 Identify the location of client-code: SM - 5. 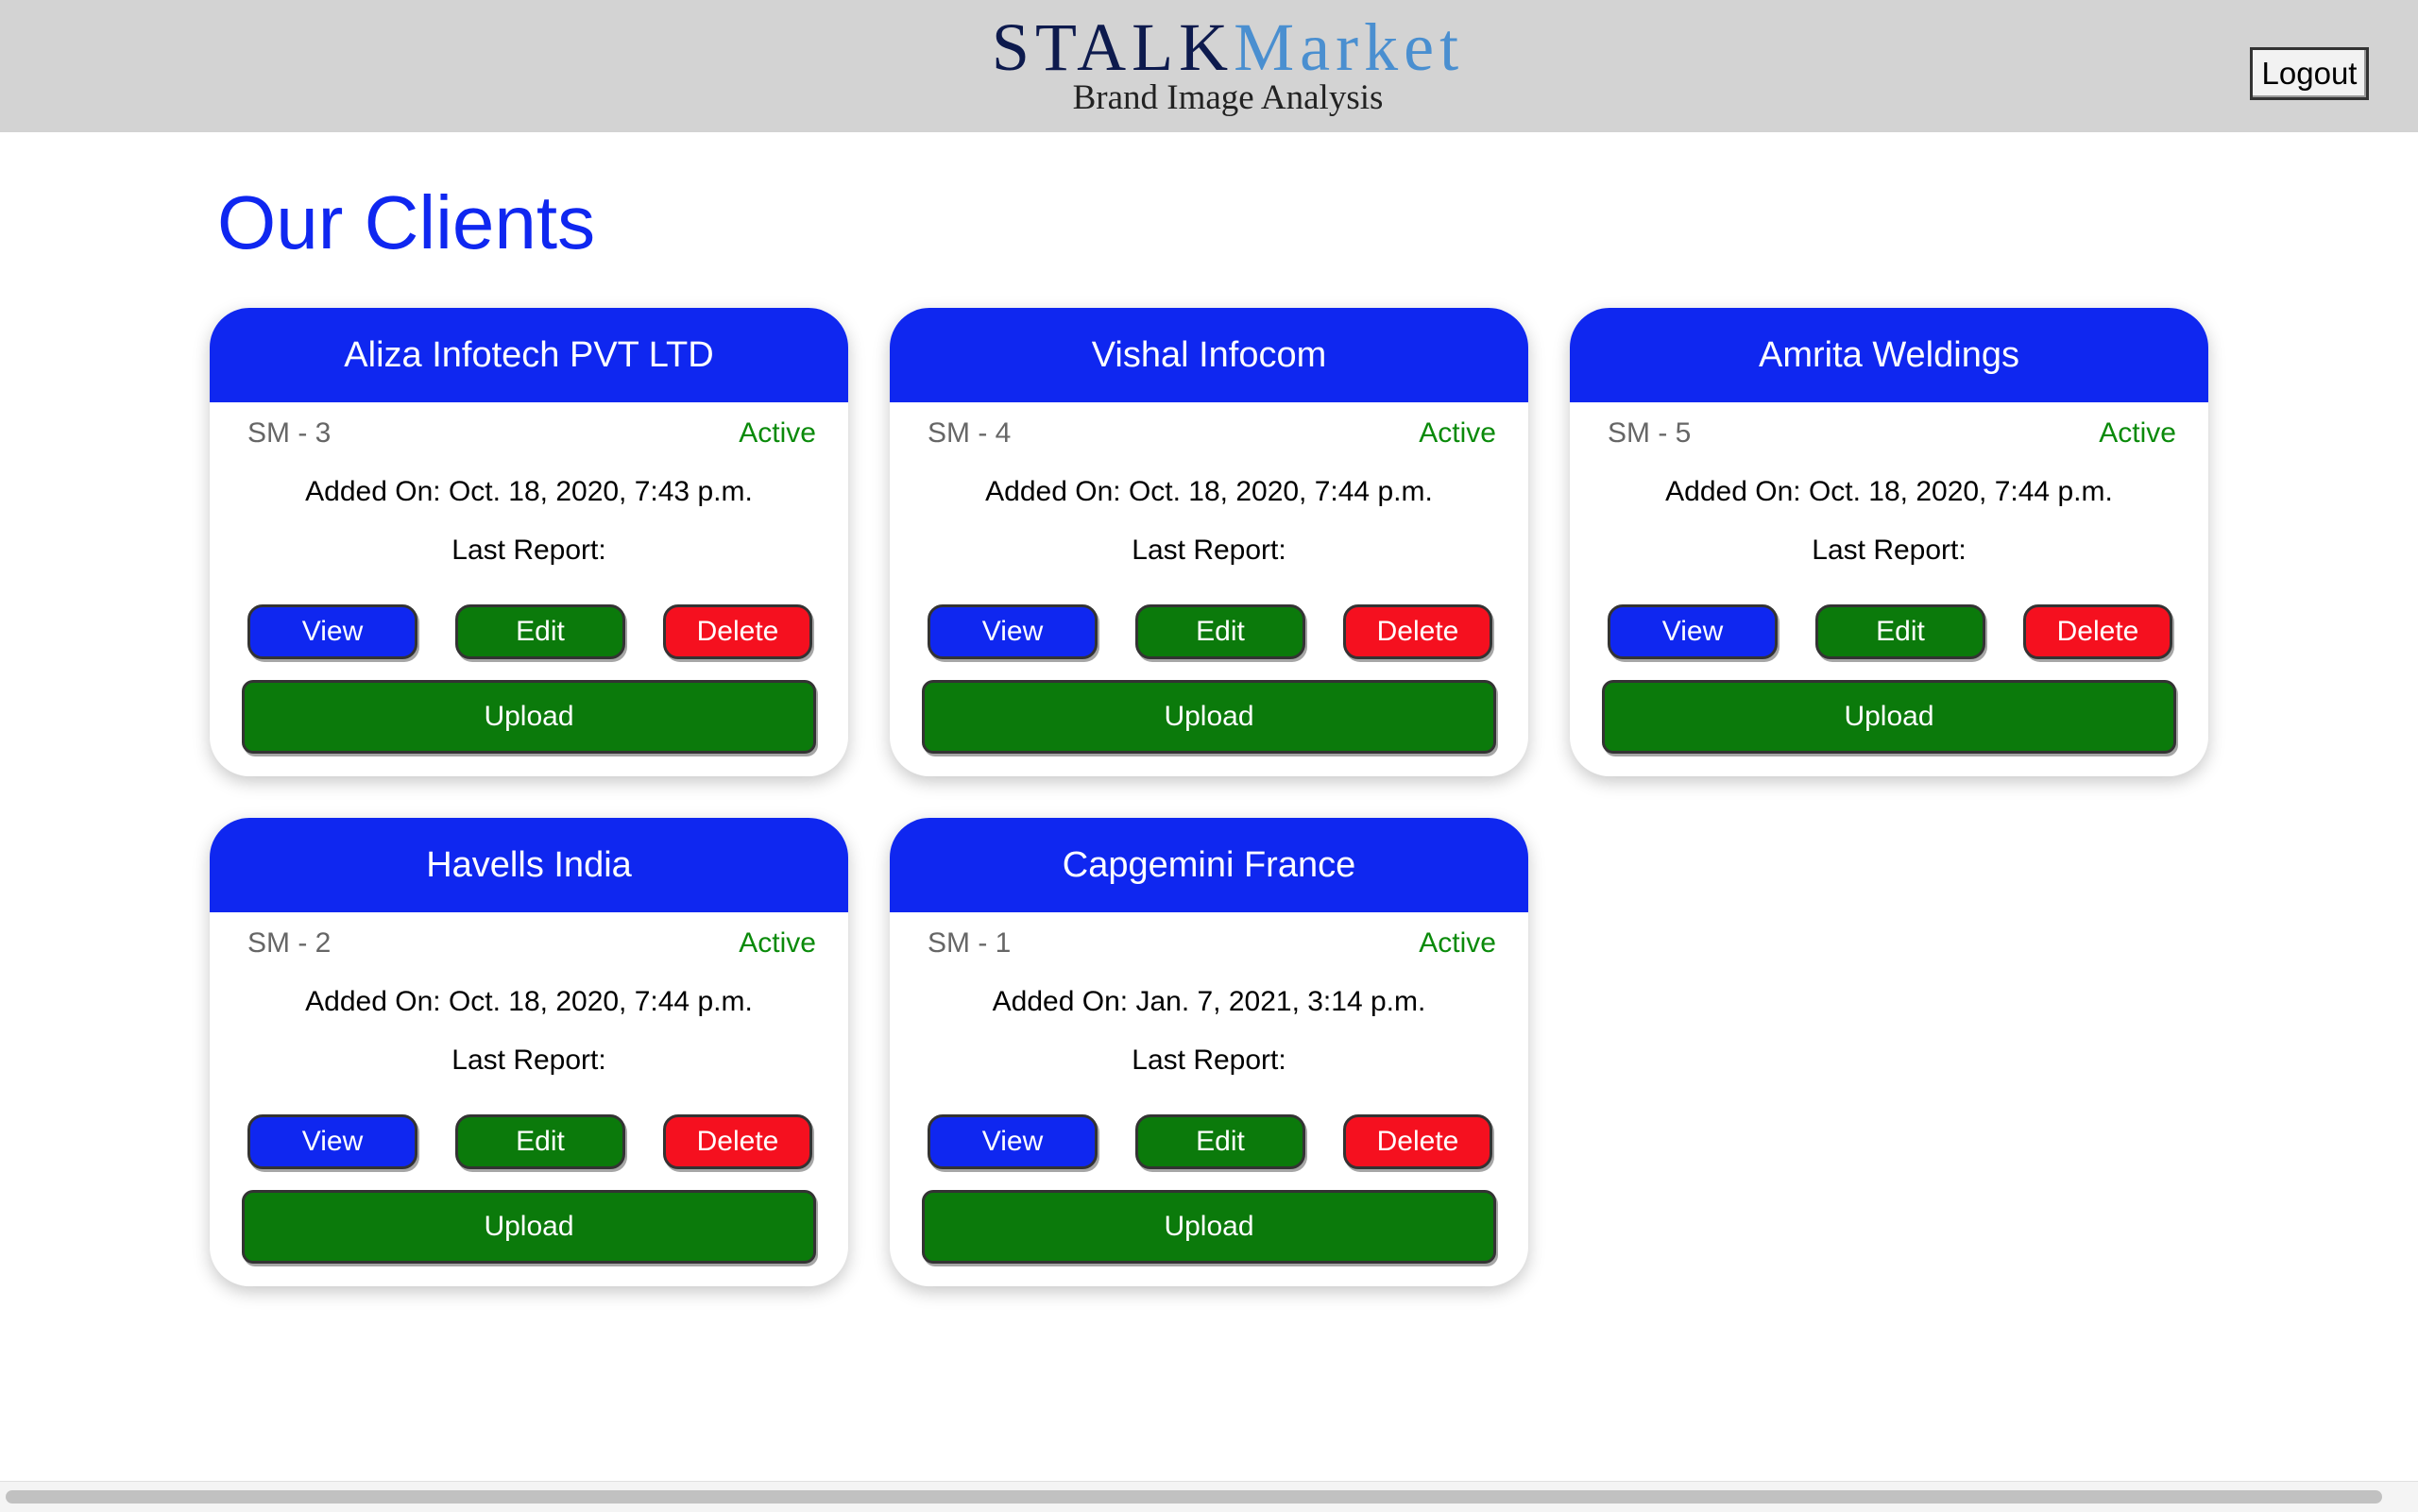
(1650, 433).